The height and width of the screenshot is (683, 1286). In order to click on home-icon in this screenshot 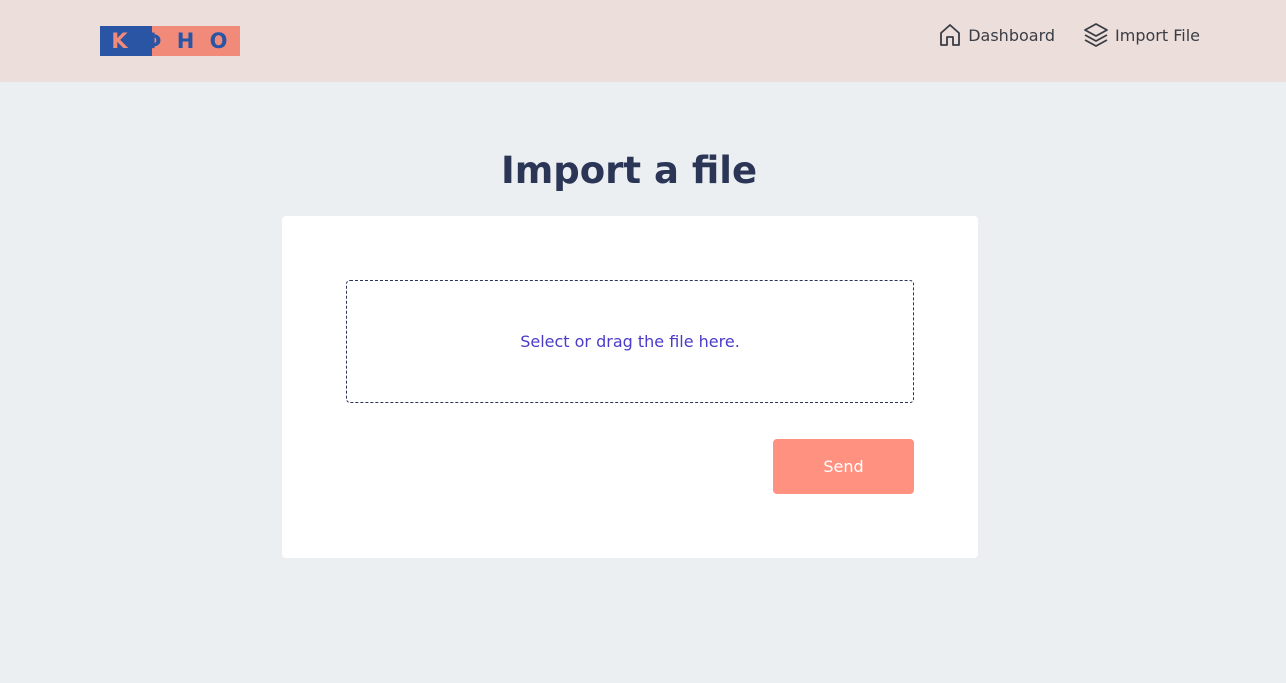, I will do `click(950, 35)`.